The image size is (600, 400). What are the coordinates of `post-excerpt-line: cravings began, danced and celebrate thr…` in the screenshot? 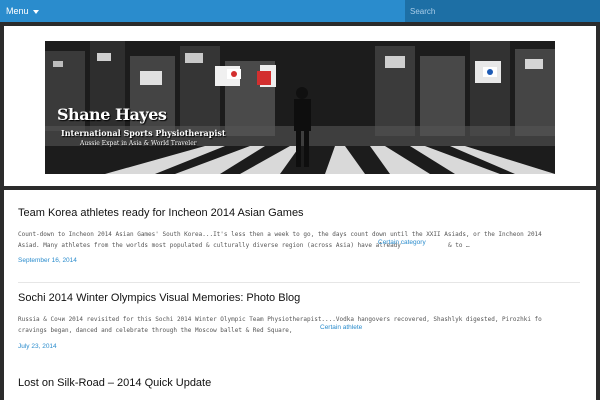 It's located at (155, 330).